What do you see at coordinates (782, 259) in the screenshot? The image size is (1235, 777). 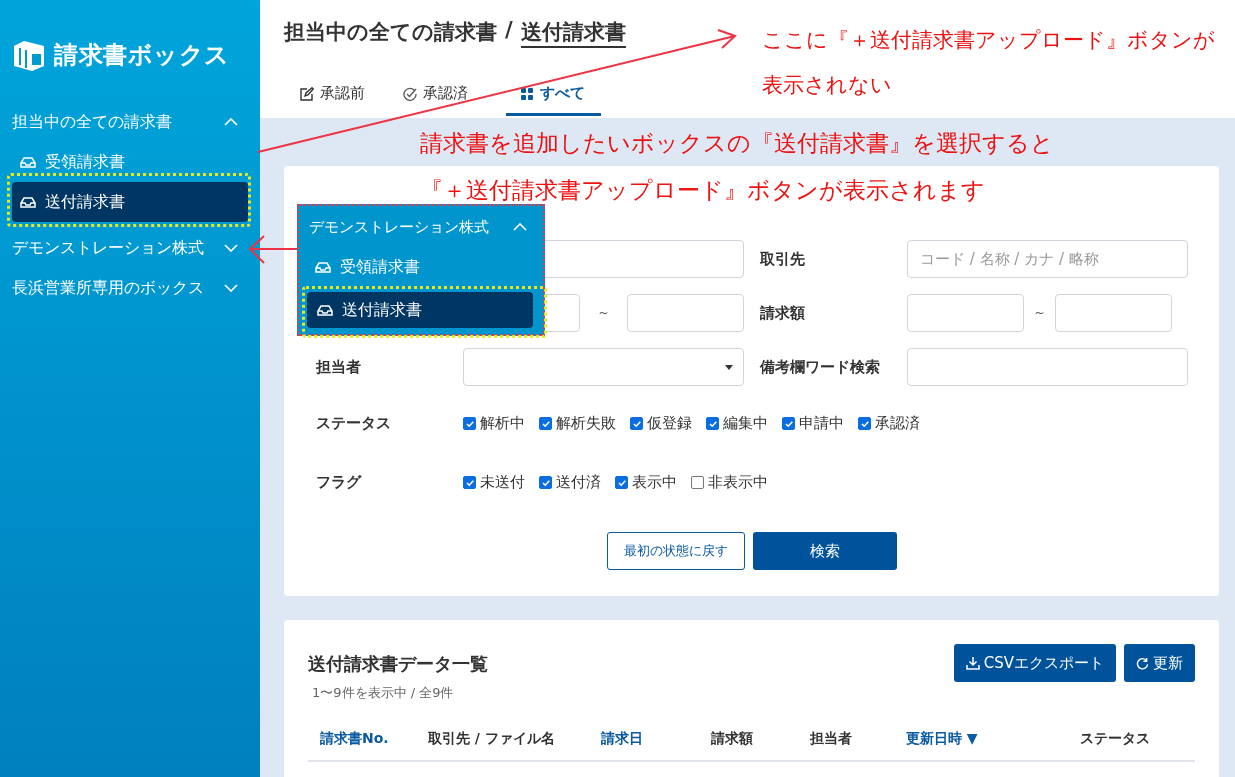 I see `field-label: 取引先` at bounding box center [782, 259].